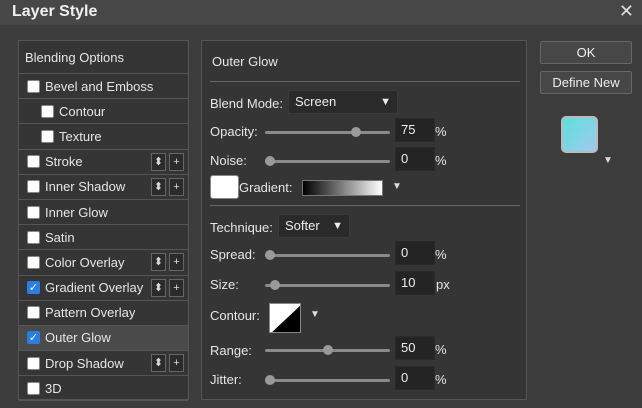 This screenshot has height=408, width=642. Describe the element at coordinates (316, 101) in the screenshot. I see `blend-mode-value: Screen` at that location.